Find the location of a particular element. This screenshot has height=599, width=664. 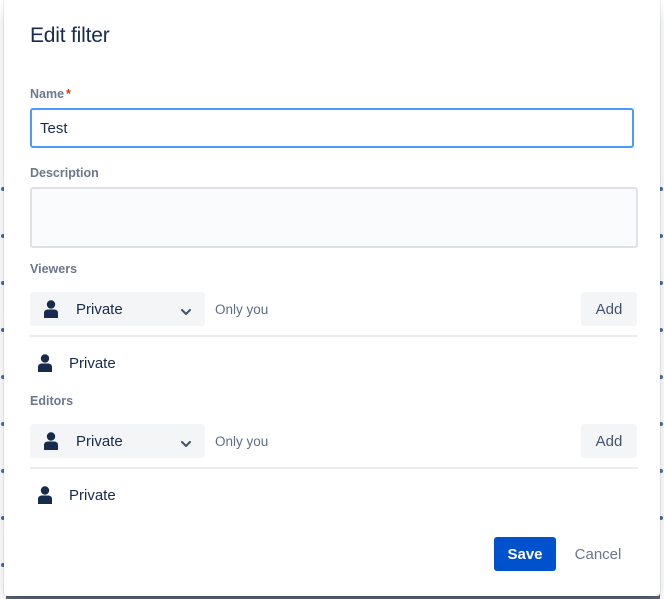

description-input is located at coordinates (334, 217).